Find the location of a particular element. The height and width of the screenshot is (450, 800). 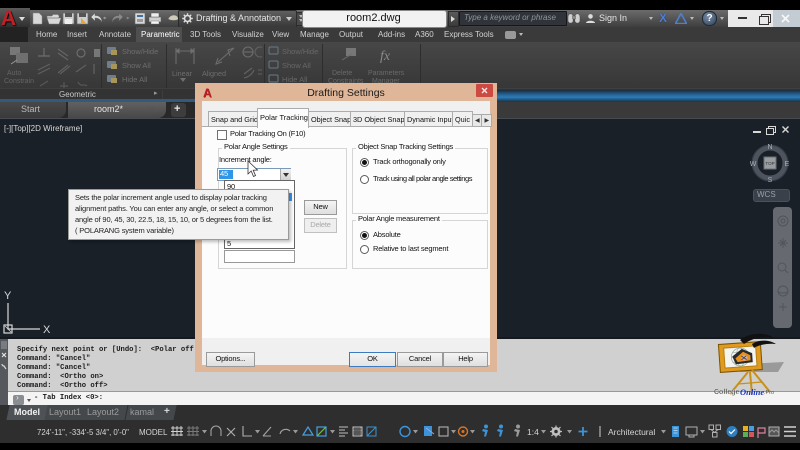

svg-text: Y is located at coordinates (8, 296).